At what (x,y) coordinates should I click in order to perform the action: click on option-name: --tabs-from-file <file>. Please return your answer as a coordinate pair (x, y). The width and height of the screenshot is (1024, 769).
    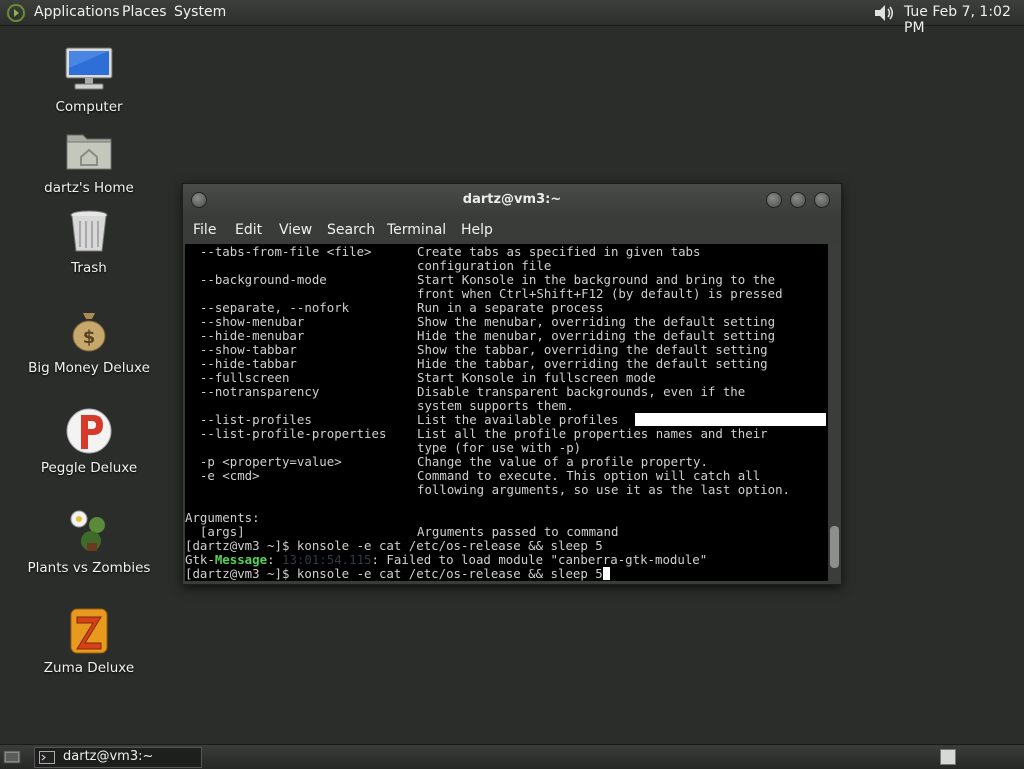
    Looking at the image, I should click on (278, 251).